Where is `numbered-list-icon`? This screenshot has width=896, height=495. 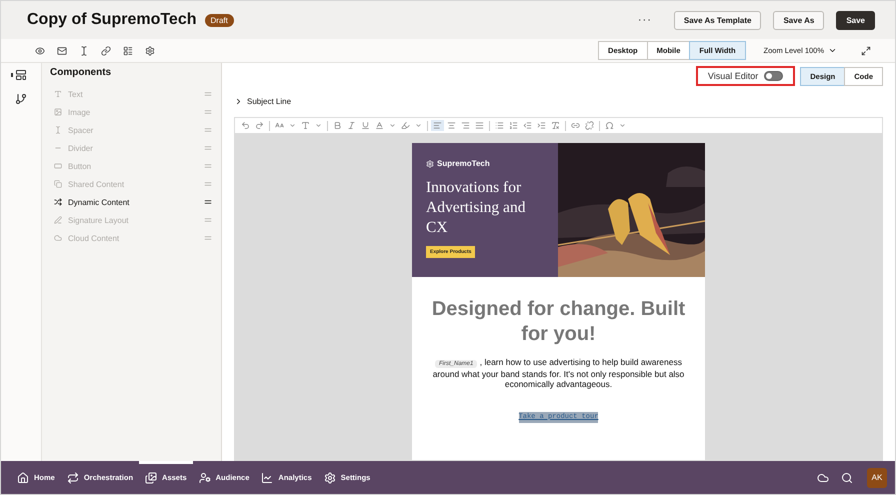
numbered-list-icon is located at coordinates (513, 125).